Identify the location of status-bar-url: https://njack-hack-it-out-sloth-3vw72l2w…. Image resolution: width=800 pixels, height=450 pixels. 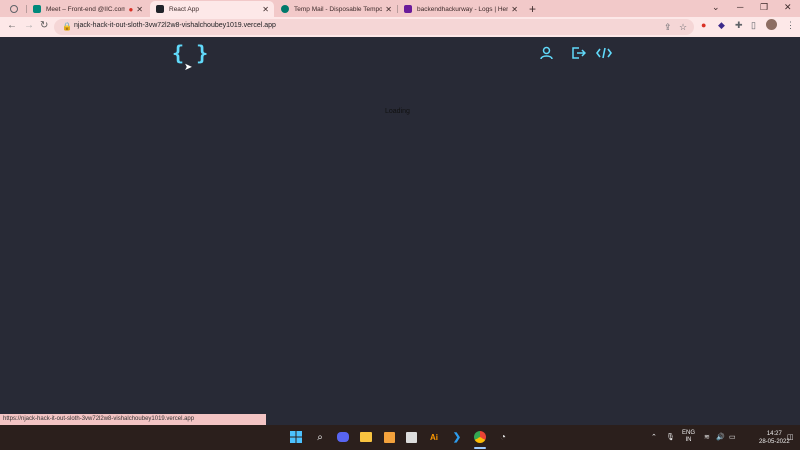
(133, 419).